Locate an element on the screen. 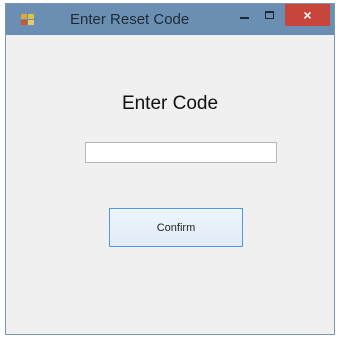 The height and width of the screenshot is (339, 339). maximize-icon is located at coordinates (271, 15).